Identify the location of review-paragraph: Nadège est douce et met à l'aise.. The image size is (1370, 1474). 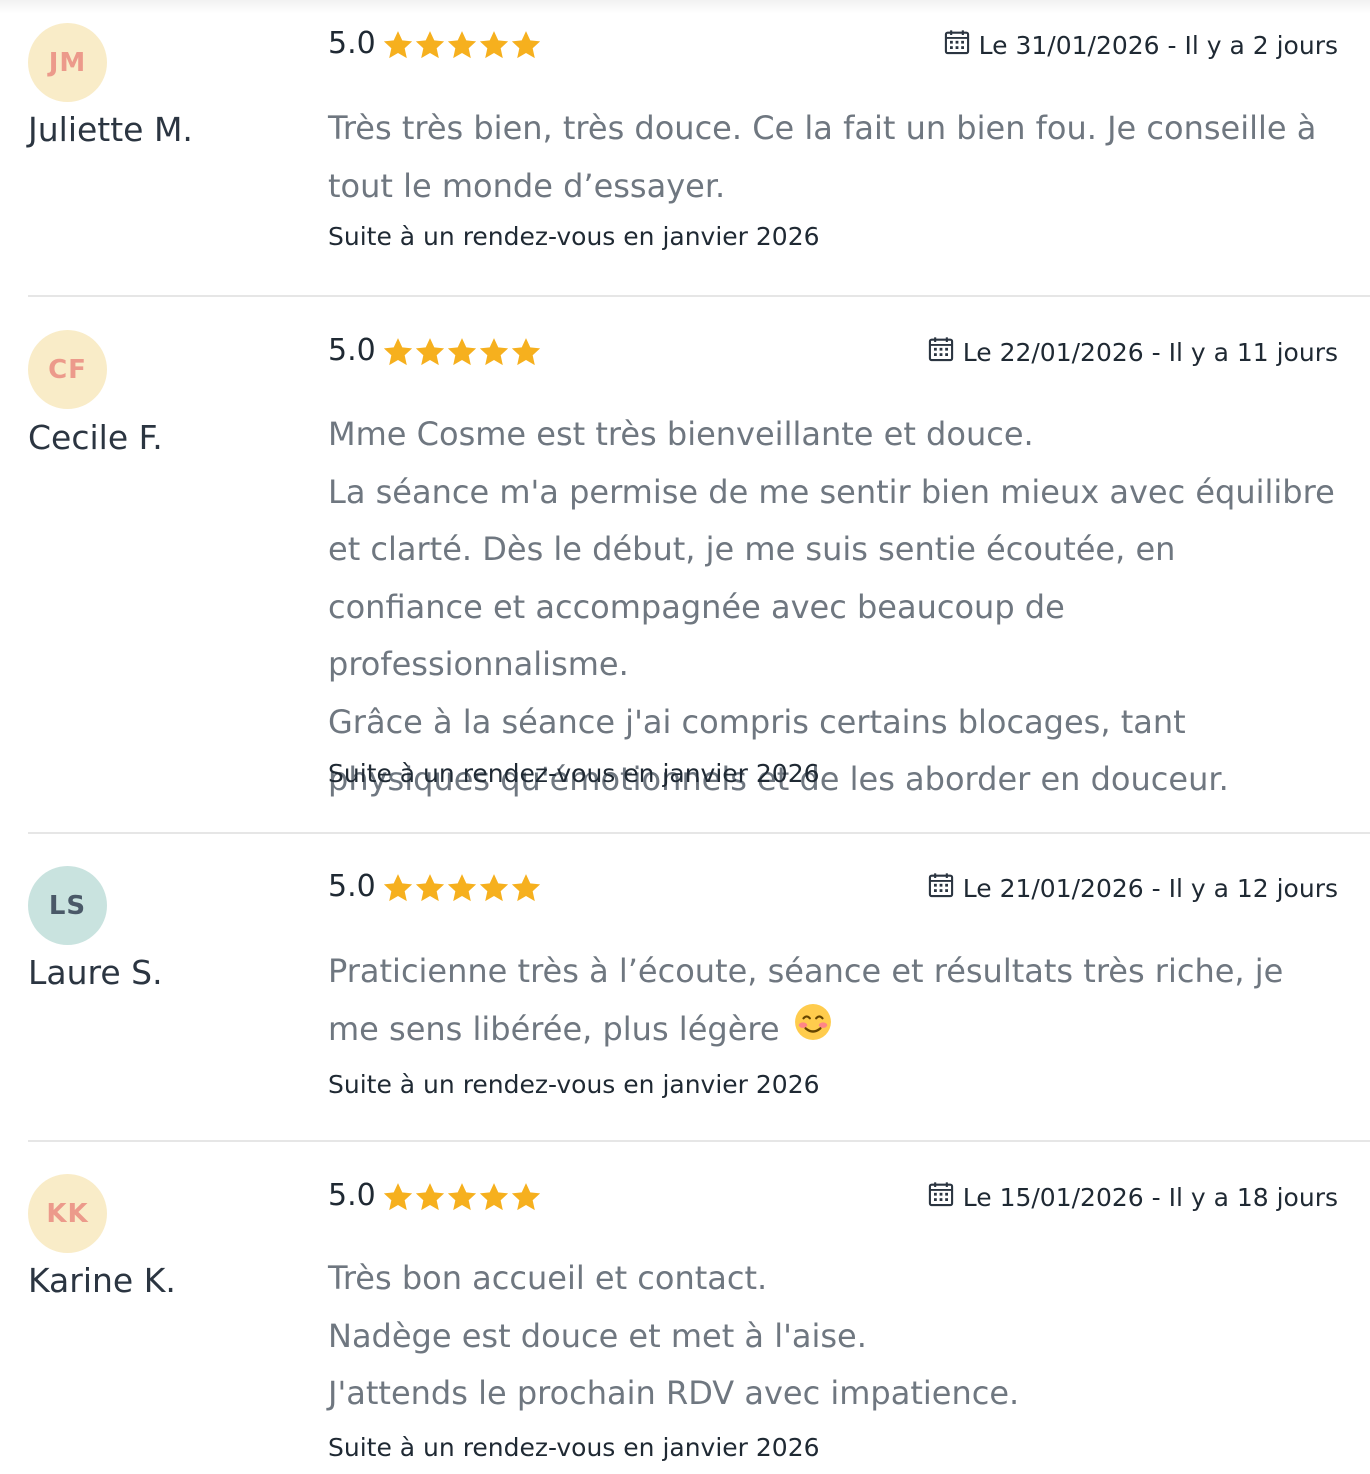
(834, 1337).